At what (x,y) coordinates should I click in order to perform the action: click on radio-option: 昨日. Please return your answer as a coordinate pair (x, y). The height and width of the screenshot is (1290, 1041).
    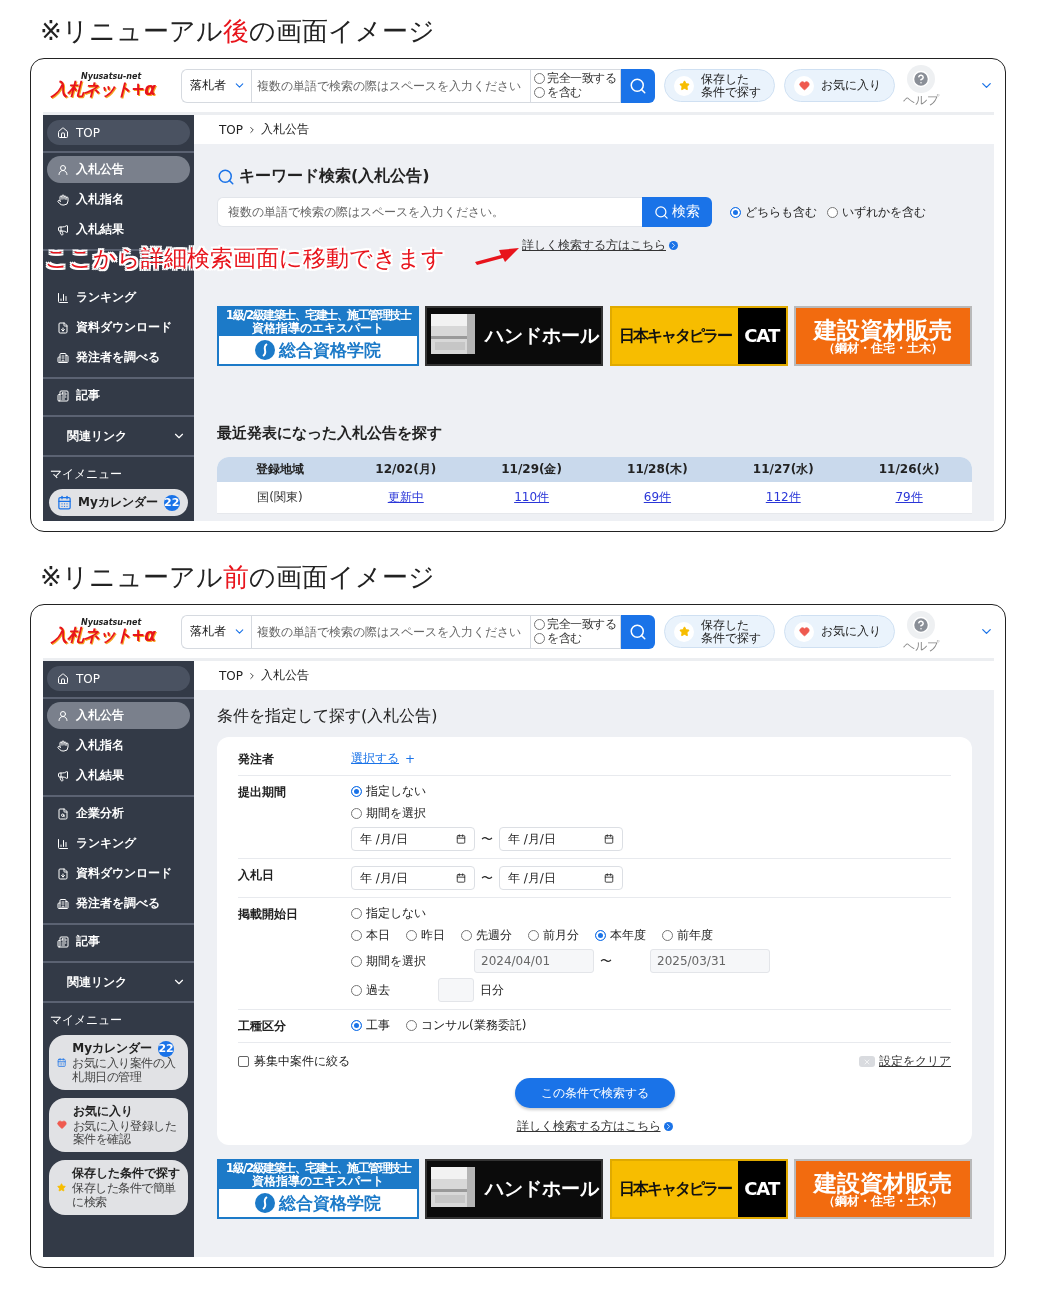
    Looking at the image, I should click on (425, 935).